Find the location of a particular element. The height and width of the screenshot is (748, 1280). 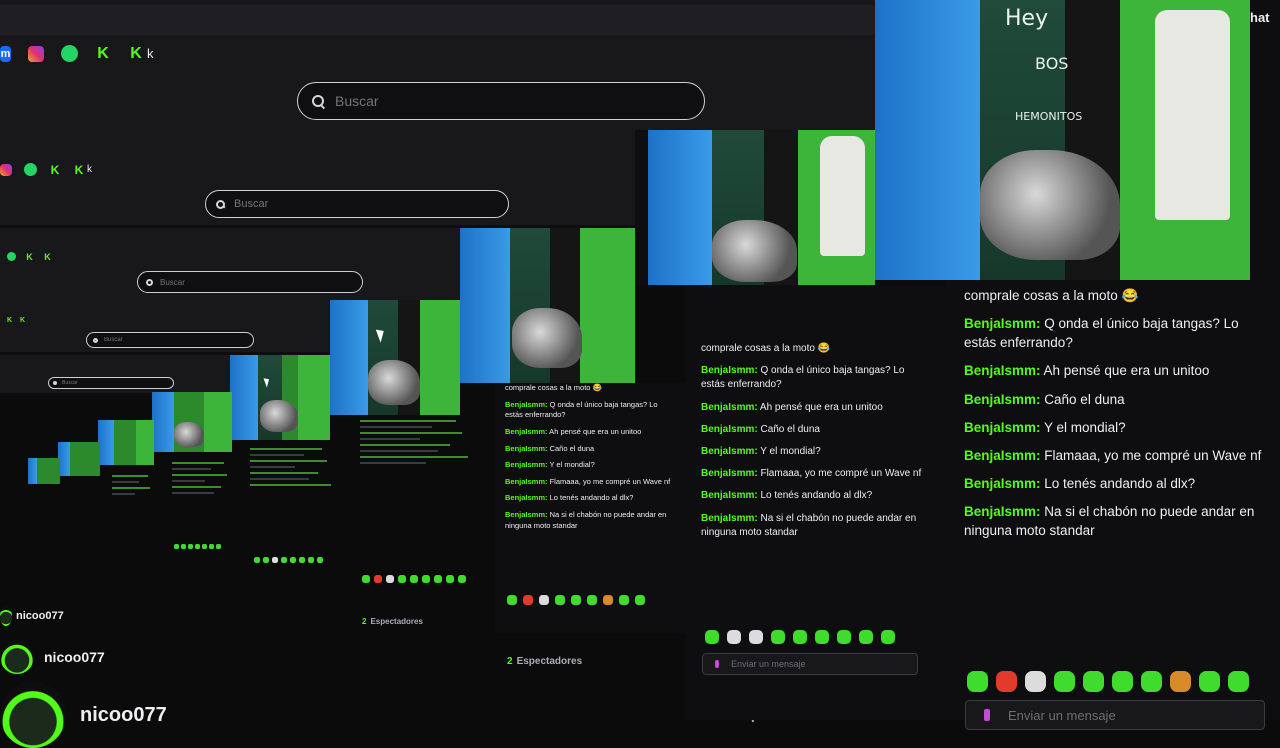

chat-user-badge-icon is located at coordinates (717, 664).